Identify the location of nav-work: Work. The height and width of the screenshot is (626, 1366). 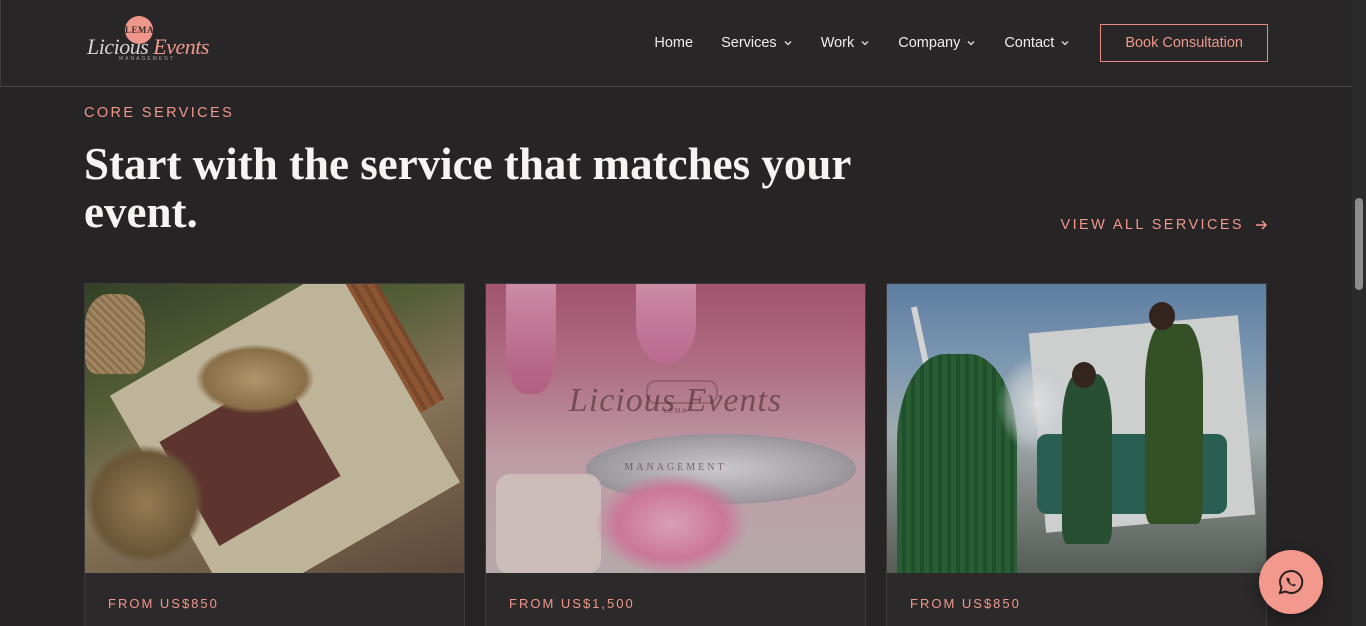
(846, 43).